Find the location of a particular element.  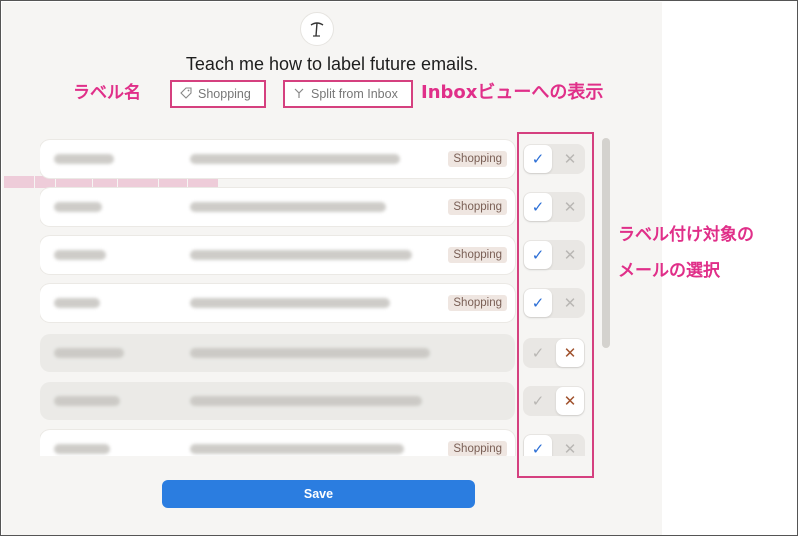

page-title: Teach me how to label future emails. is located at coordinates (332, 64).